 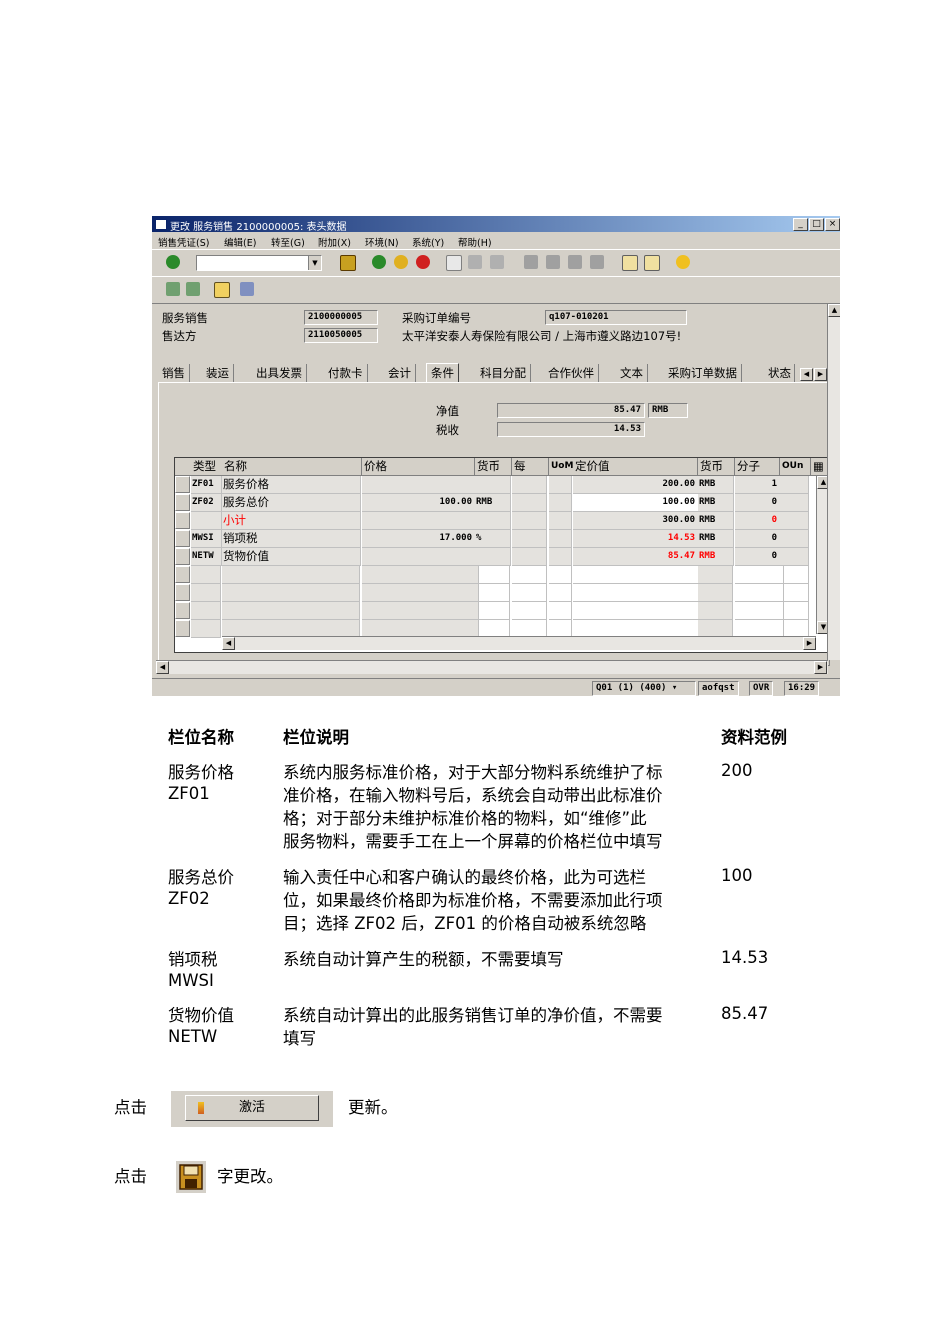 I want to click on print-icon, so click(x=454, y=263).